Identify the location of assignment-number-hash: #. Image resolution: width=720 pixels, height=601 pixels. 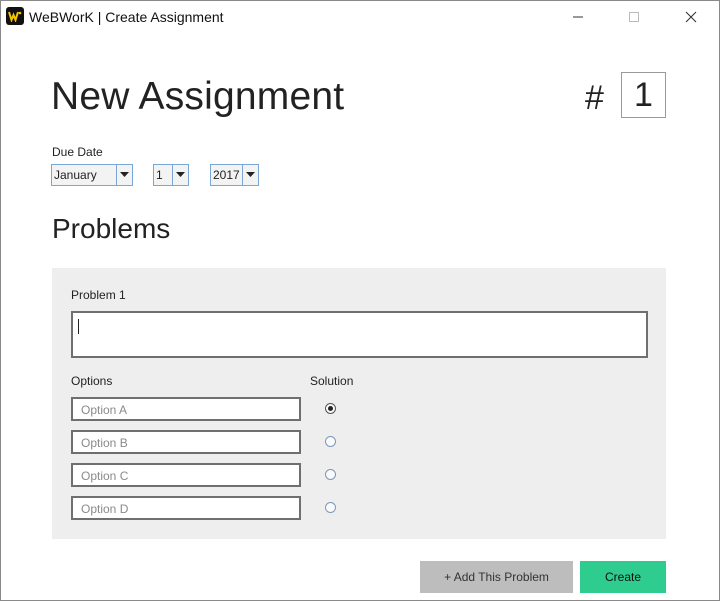
(594, 98).